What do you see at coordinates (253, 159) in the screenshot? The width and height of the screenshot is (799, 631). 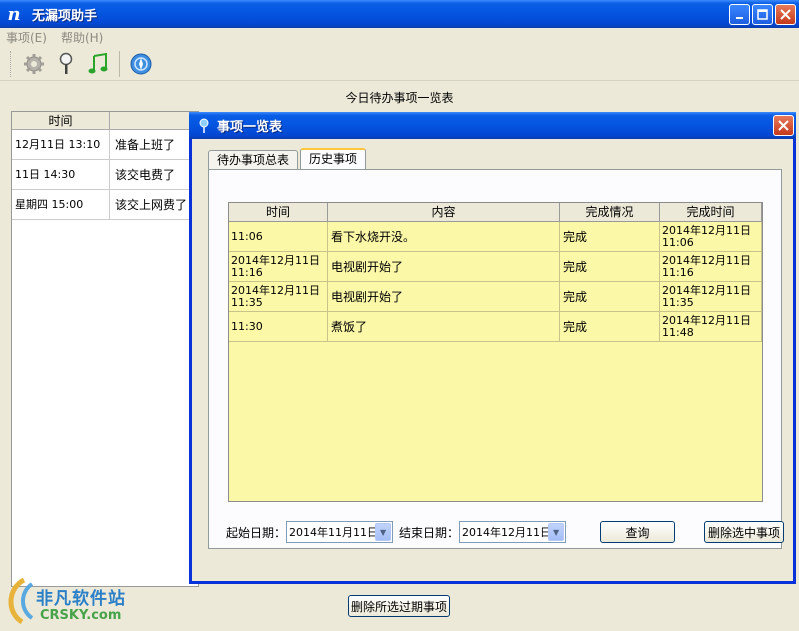 I see `tab-todo-summary: 待办事项总表` at bounding box center [253, 159].